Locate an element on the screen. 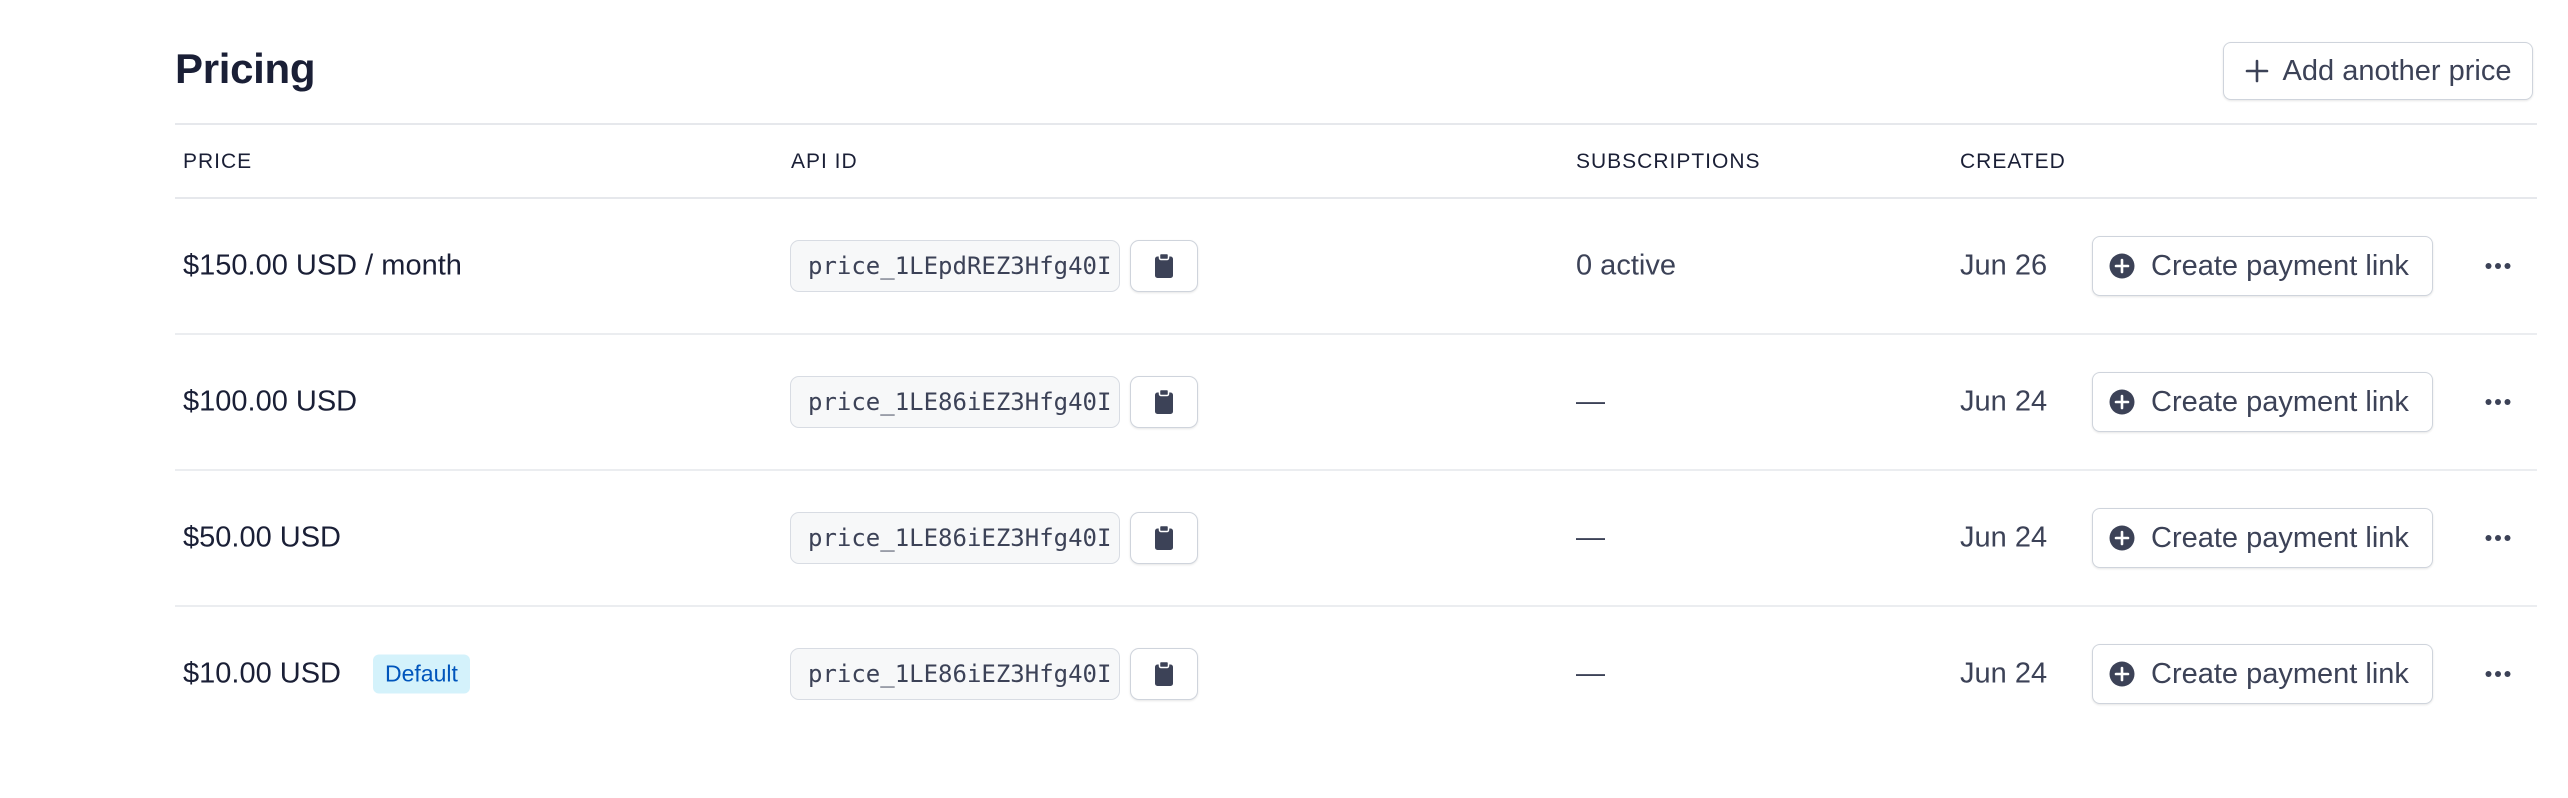 Image resolution: width=2568 pixels, height=798 pixels. price-amount: $10.00 USD is located at coordinates (262, 673).